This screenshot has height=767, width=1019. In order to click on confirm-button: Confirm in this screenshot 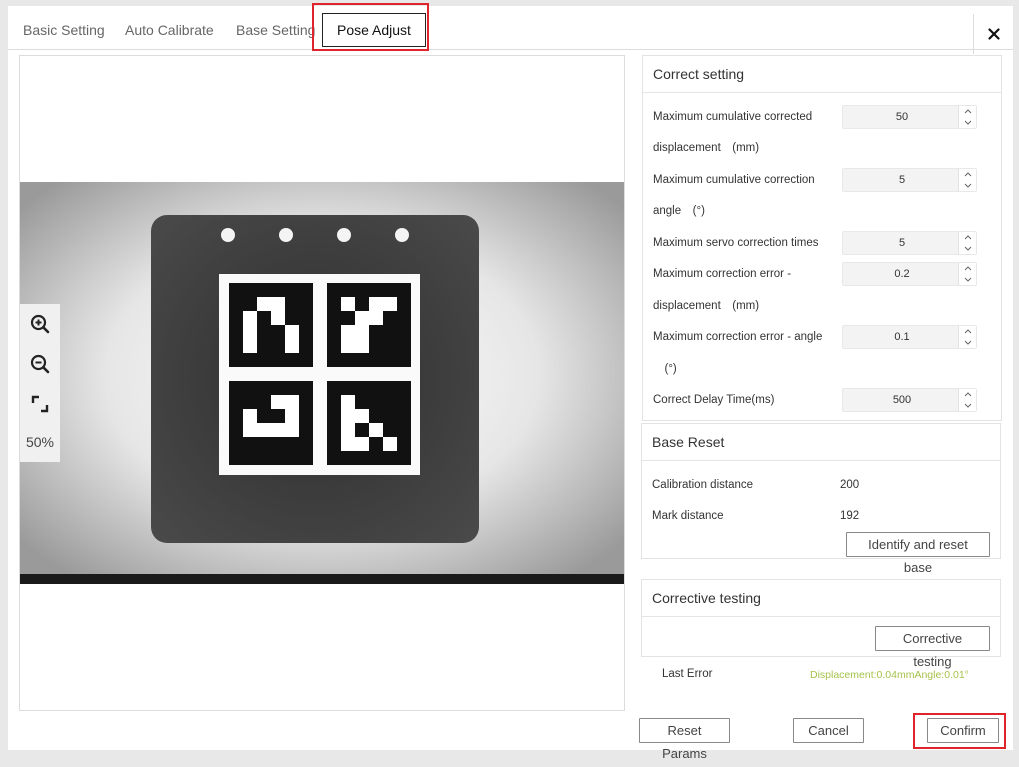, I will do `click(963, 730)`.